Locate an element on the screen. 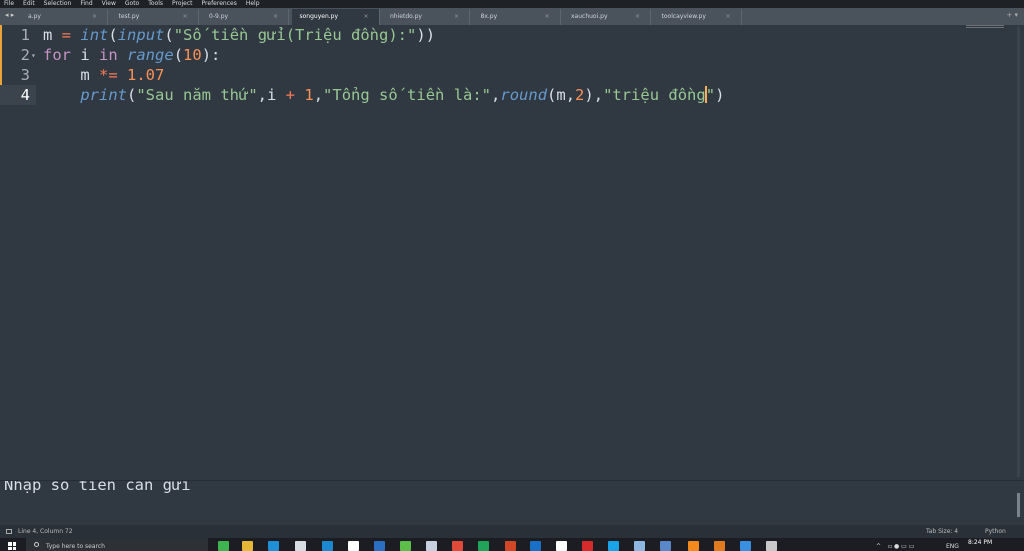  tab-label: a.py is located at coordinates (34, 16).